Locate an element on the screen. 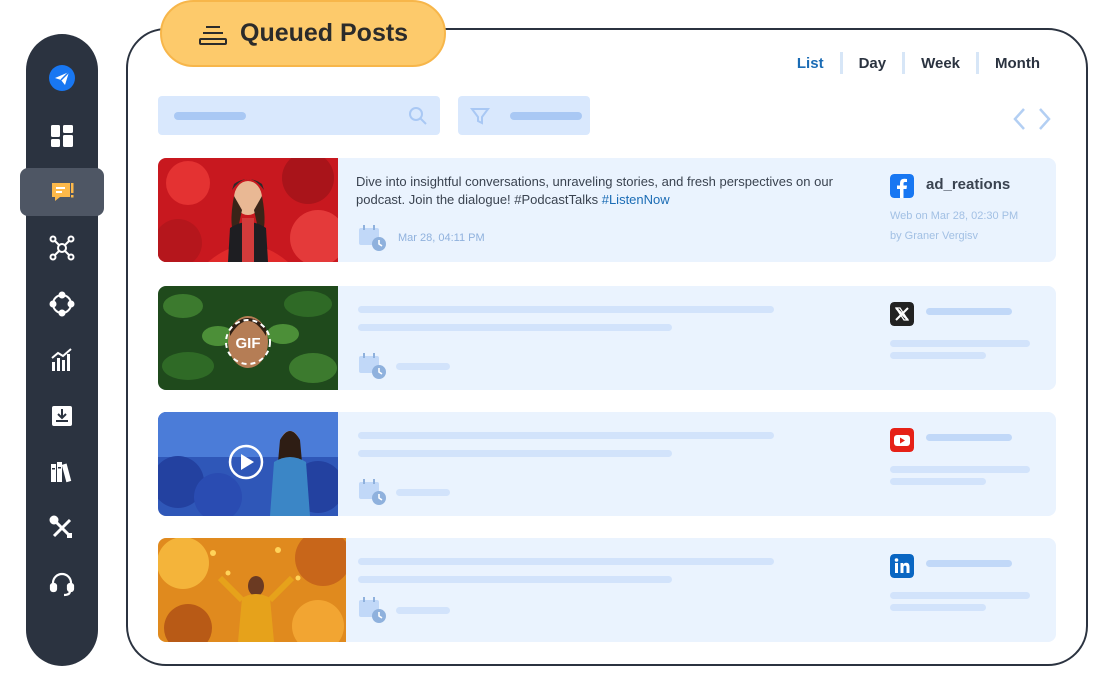 The image size is (1108, 700). search-icon is located at coordinates (418, 116).